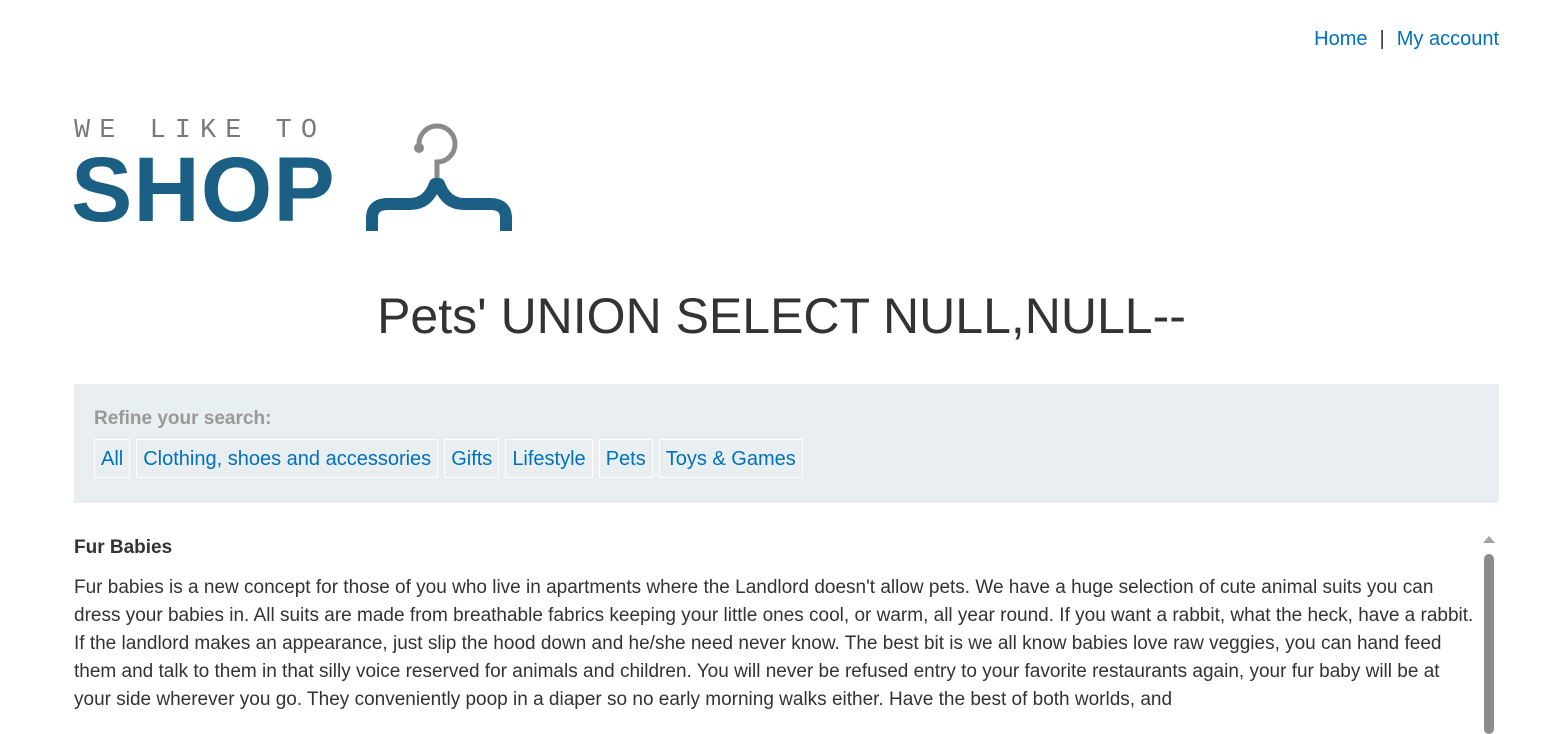  What do you see at coordinates (730, 458) in the screenshot?
I see `filter-toys-games: Toys & Games` at bounding box center [730, 458].